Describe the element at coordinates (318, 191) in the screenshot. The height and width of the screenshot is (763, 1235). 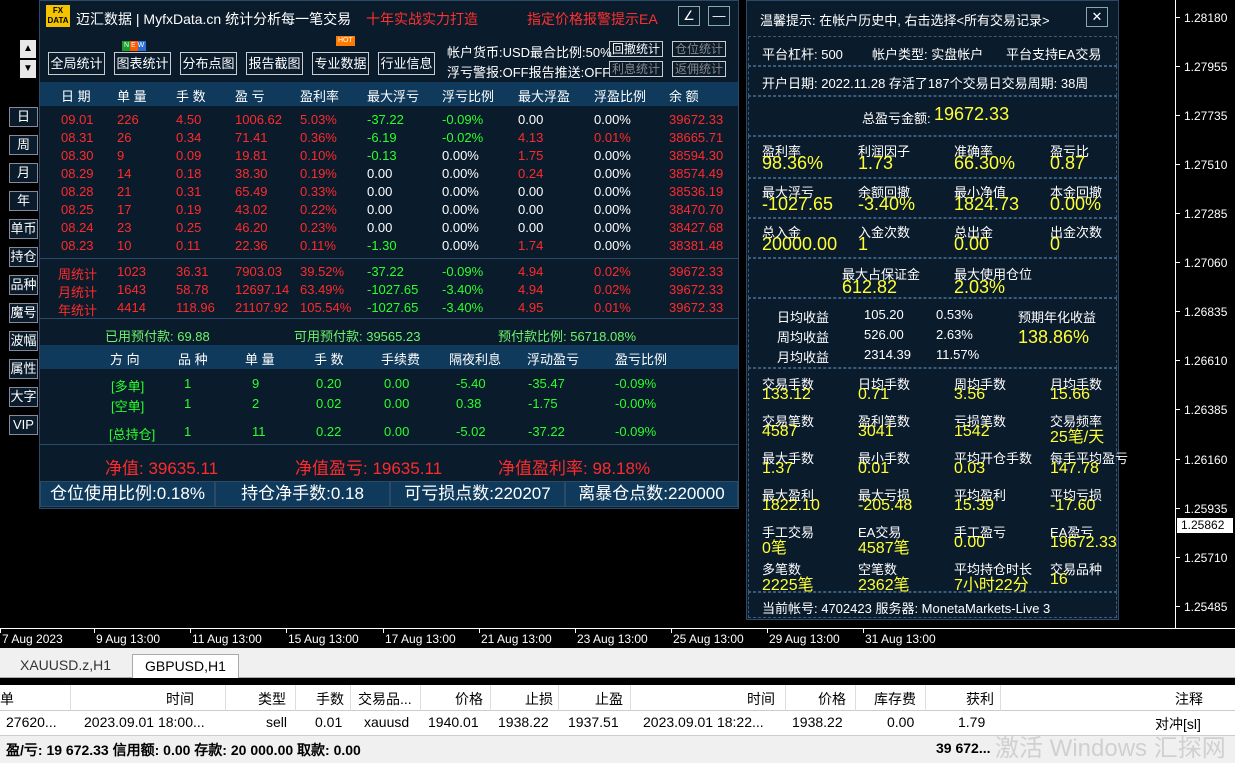
I see `table-cell: 0.33%` at that location.